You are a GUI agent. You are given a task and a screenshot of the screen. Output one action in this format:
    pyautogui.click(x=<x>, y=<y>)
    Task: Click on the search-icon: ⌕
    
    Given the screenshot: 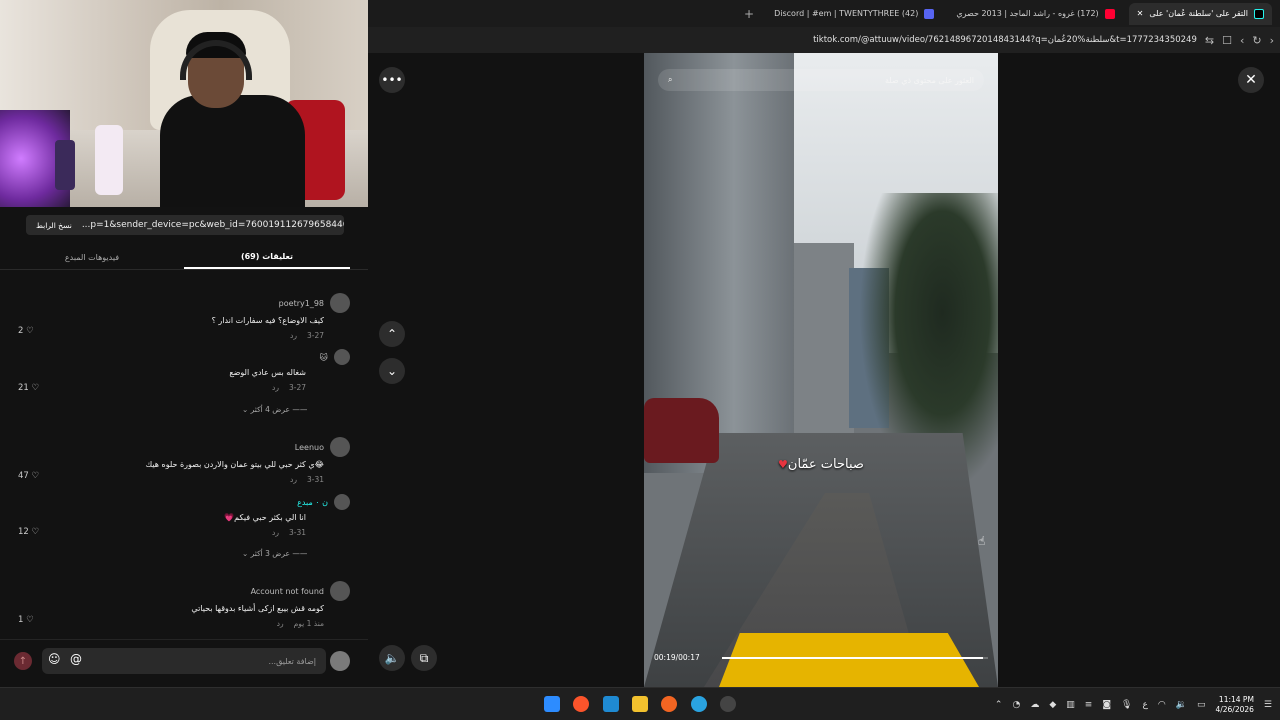 What is the action you would take?
    pyautogui.click(x=670, y=79)
    